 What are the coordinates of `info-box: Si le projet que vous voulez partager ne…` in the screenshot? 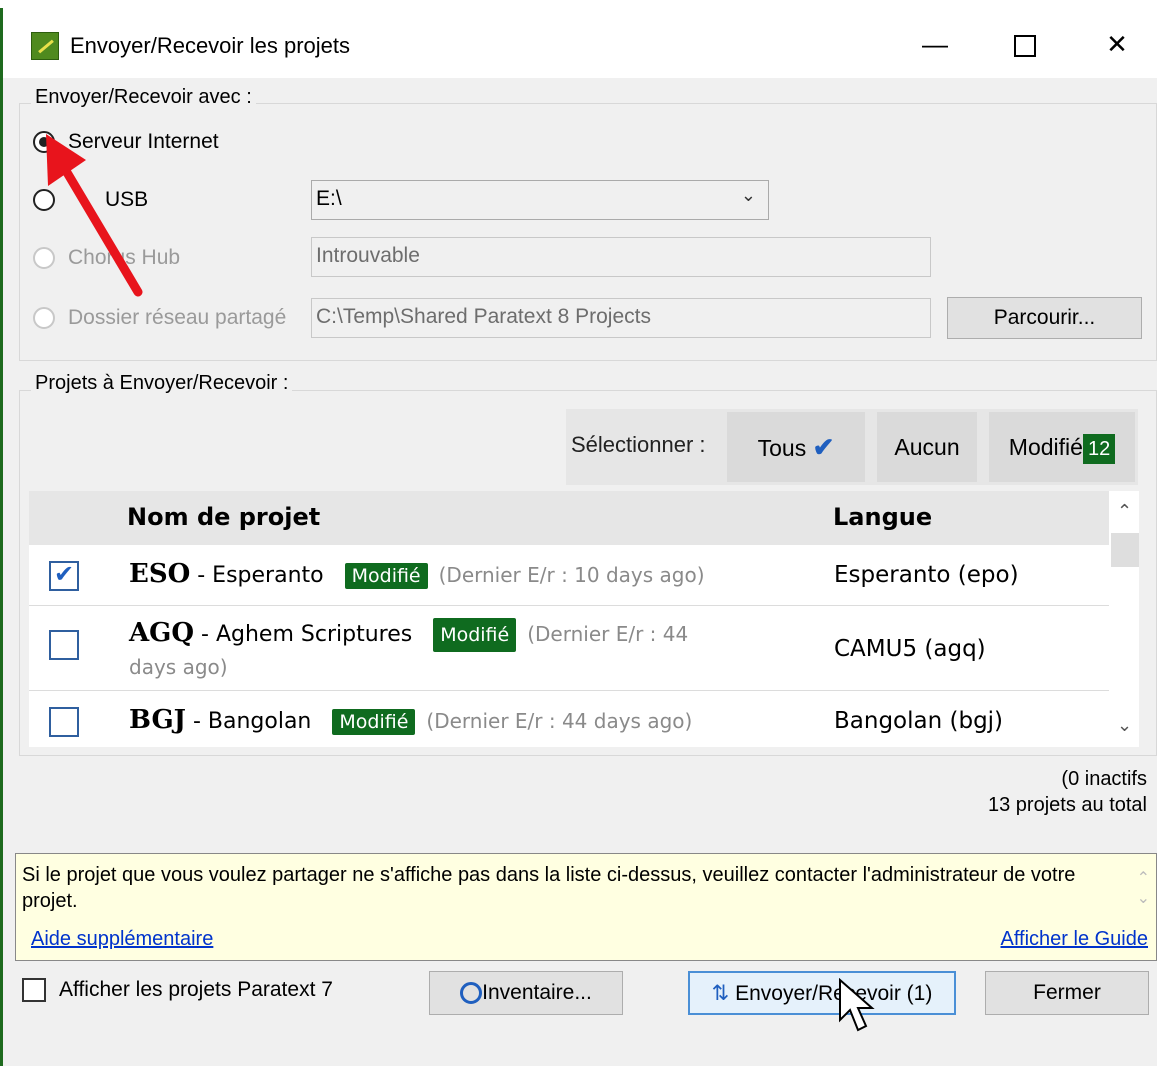 It's located at (586, 907).